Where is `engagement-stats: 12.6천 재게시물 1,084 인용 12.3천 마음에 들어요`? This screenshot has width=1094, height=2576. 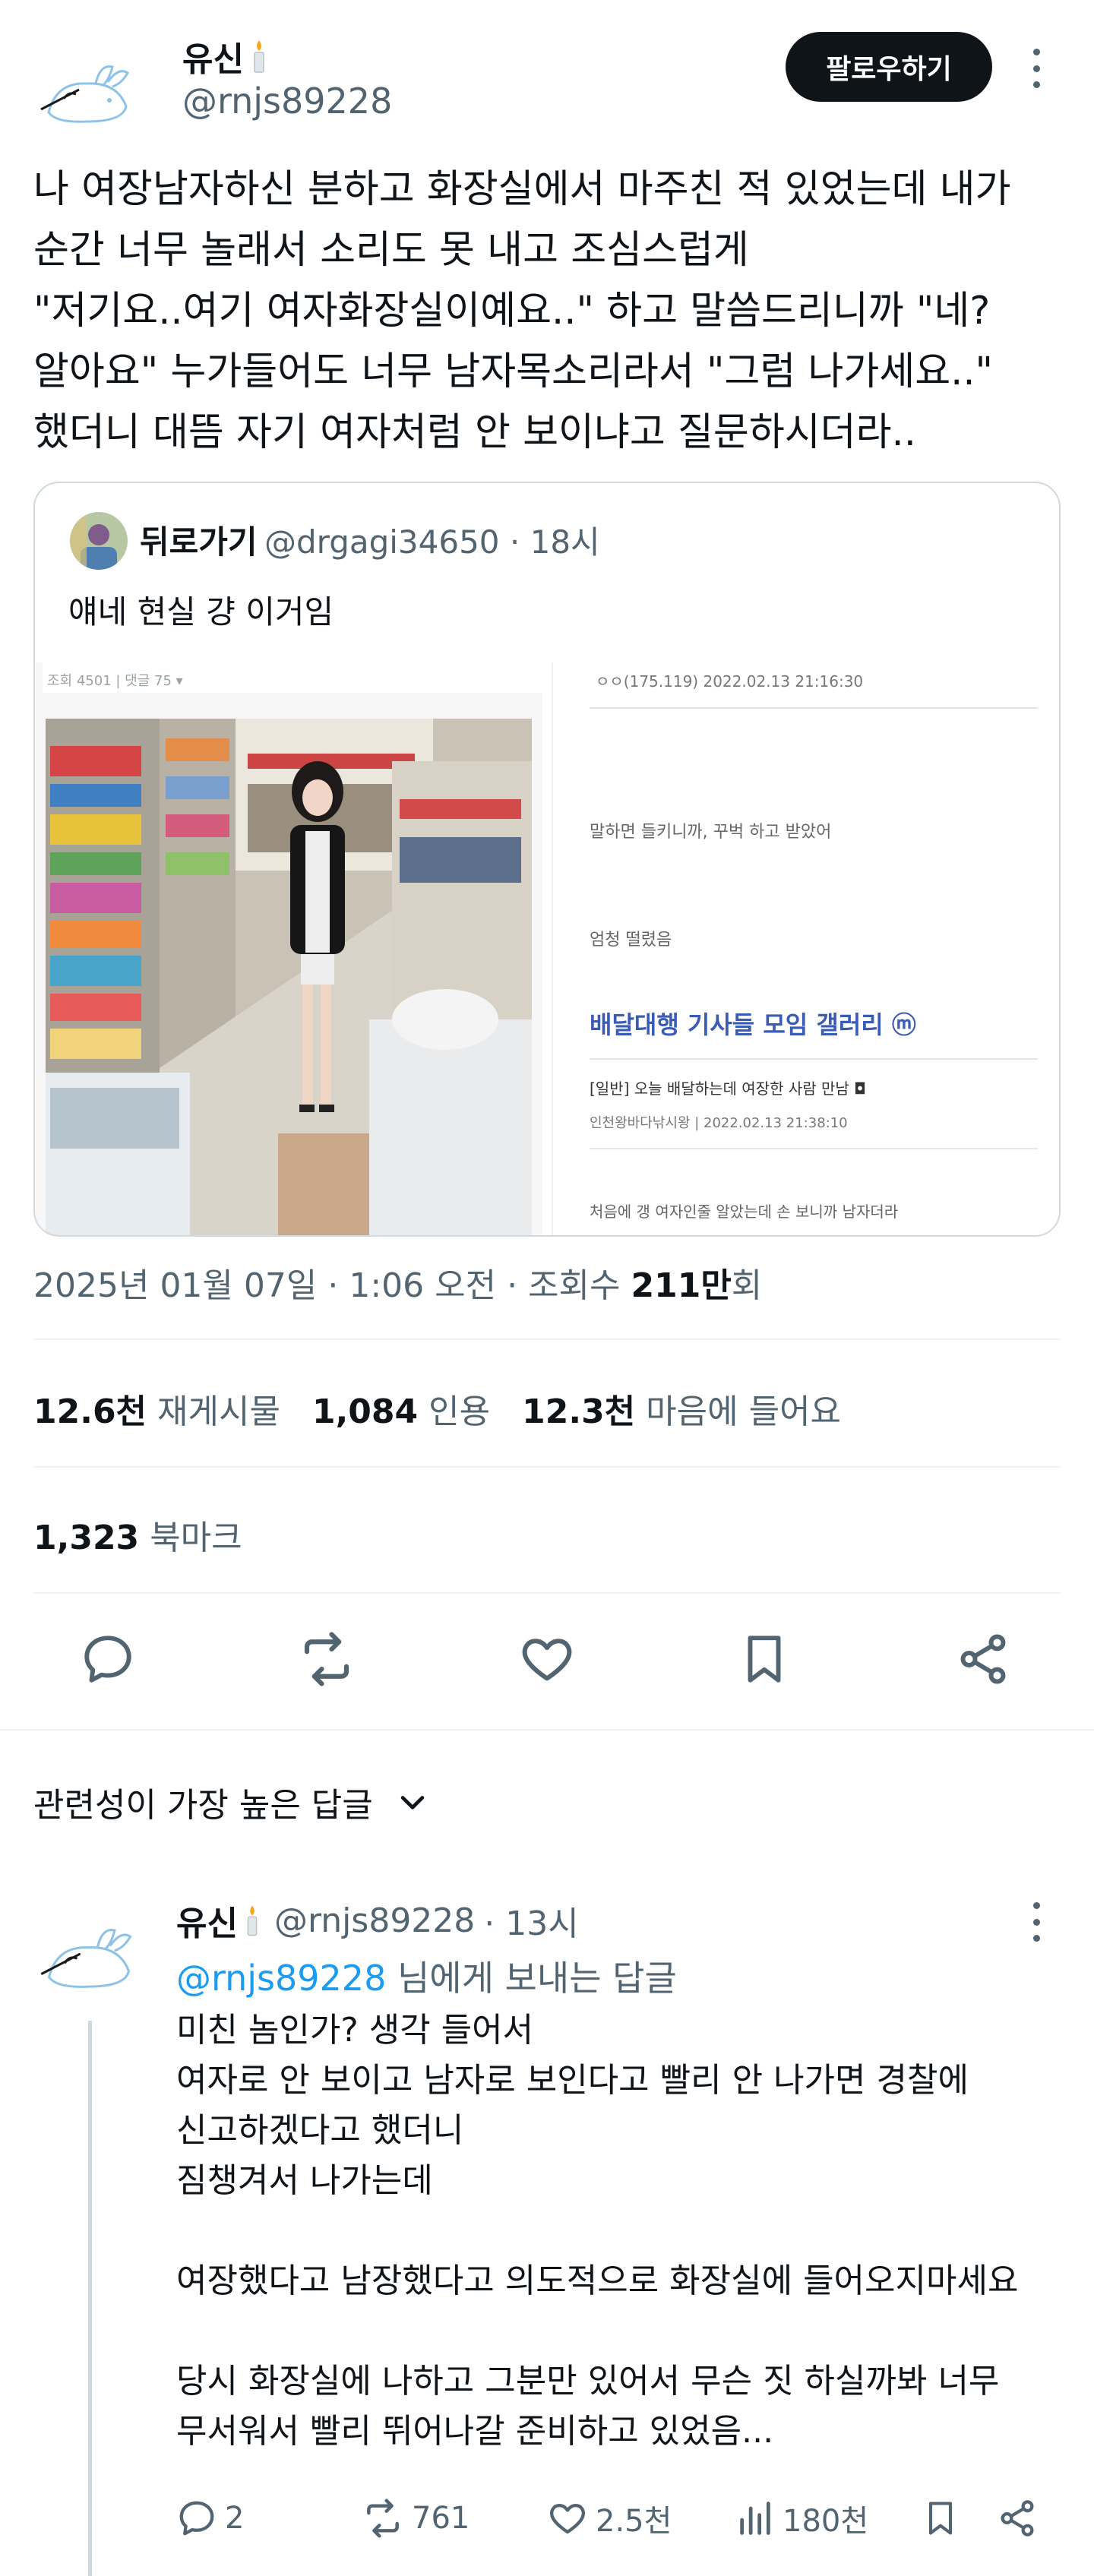
engagement-stats: 12.6천 재게시물 1,084 인용 12.3천 마음에 들어요 is located at coordinates (437, 1408).